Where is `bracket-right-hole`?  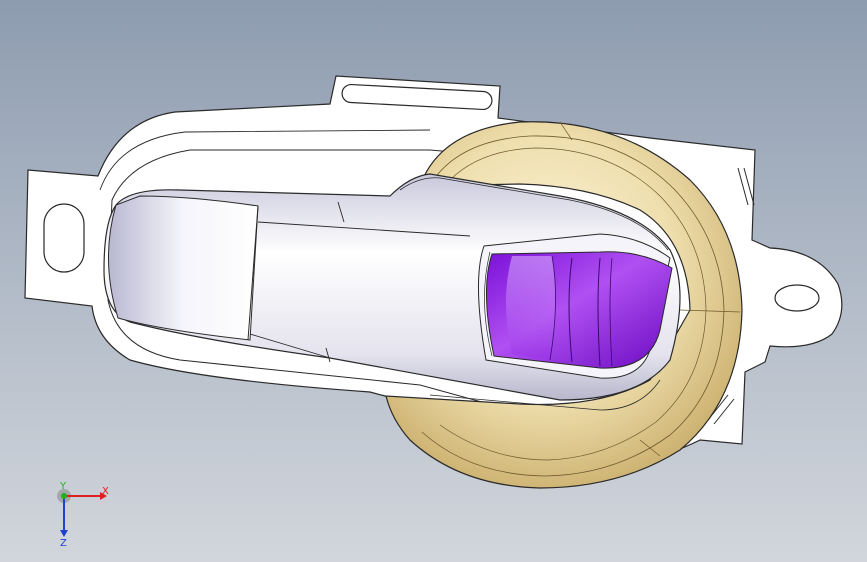
bracket-right-hole is located at coordinates (797, 298).